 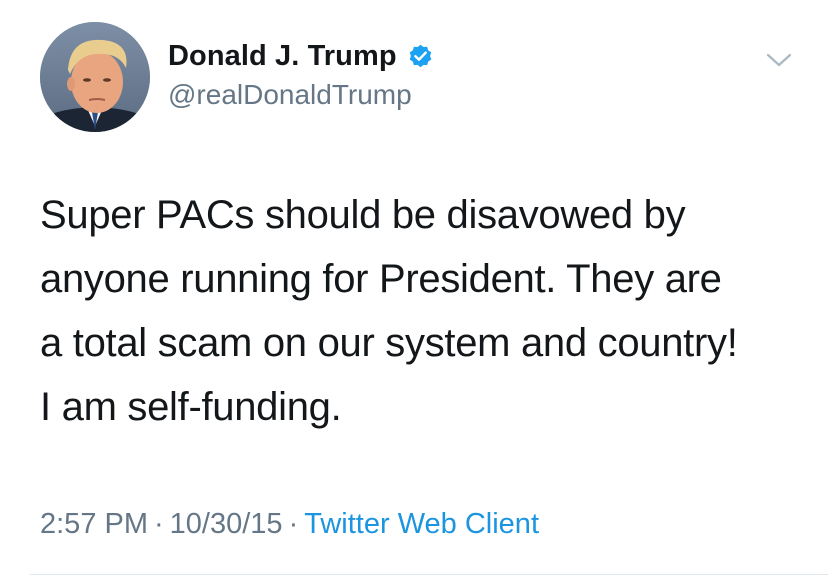 I want to click on author-name-row: Donald J. Trump, so click(x=301, y=56).